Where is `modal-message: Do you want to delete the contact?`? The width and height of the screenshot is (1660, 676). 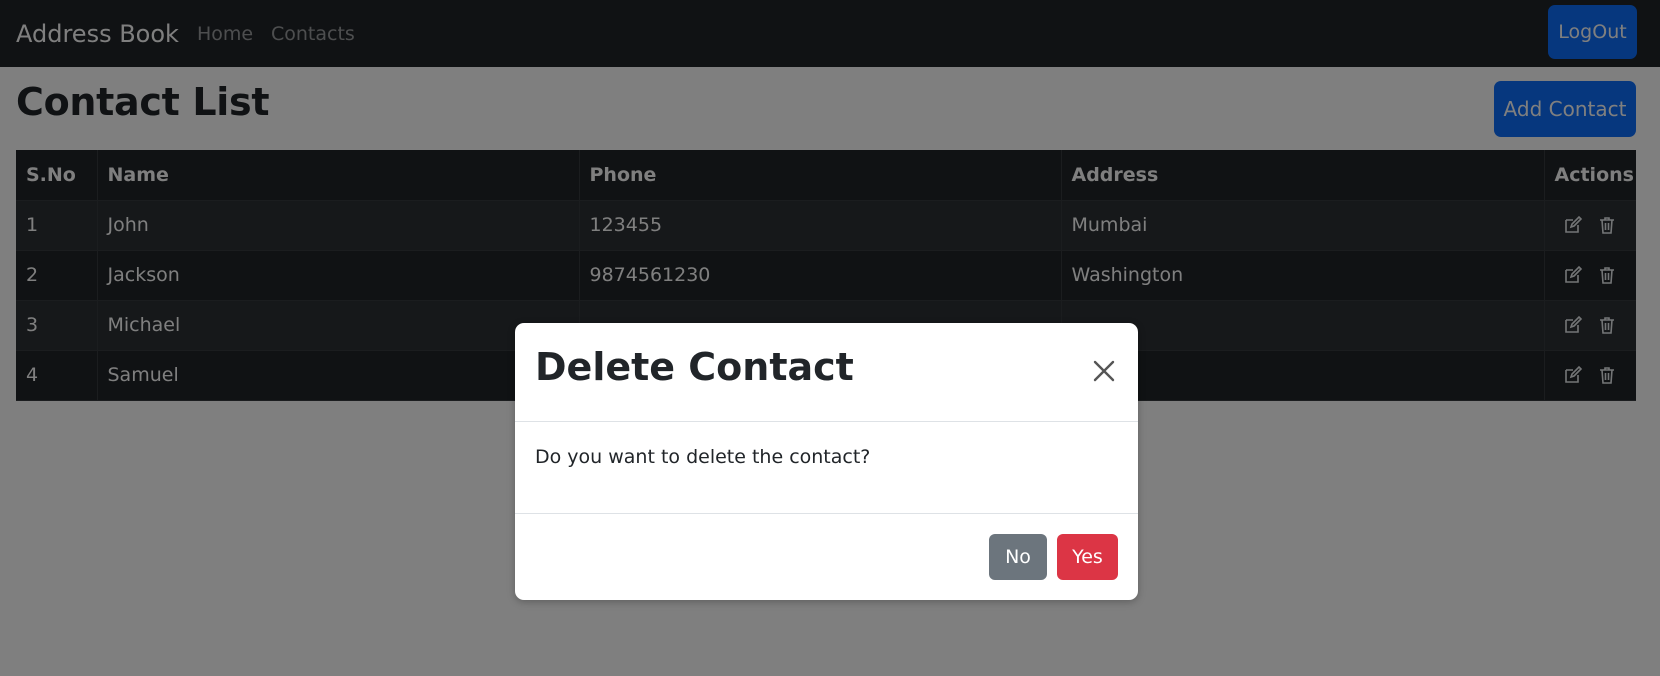
modal-message: Do you want to delete the contact? is located at coordinates (703, 457).